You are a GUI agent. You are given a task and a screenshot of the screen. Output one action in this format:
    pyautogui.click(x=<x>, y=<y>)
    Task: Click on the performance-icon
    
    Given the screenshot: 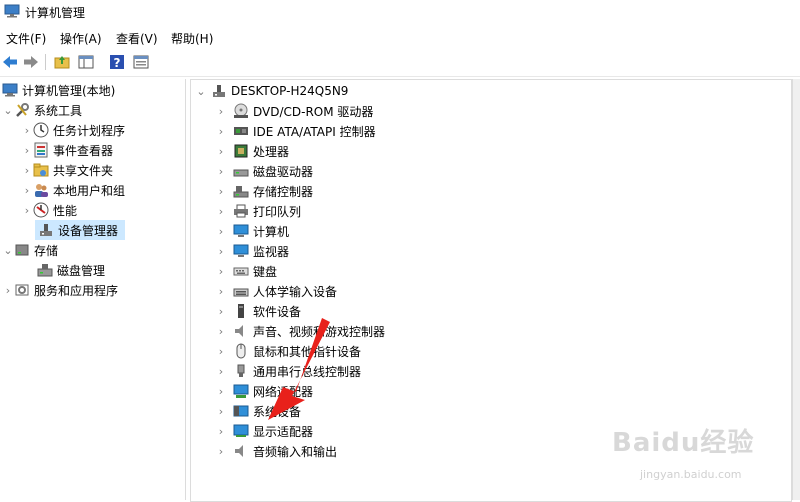 What is the action you would take?
    pyautogui.click(x=41, y=210)
    